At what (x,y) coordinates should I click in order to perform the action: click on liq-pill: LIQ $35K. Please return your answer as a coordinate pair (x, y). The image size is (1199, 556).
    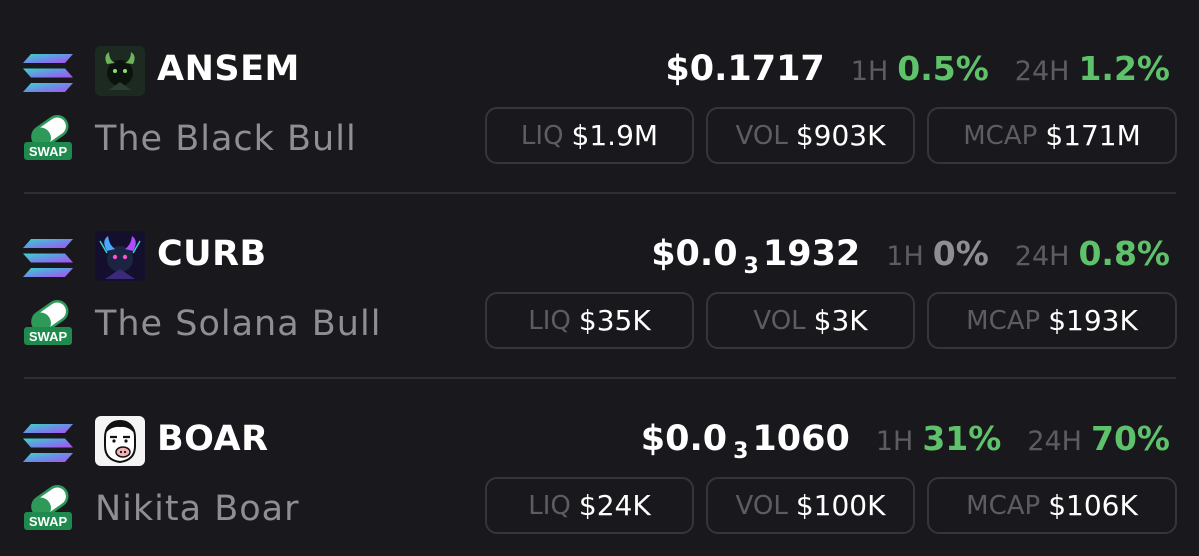
    Looking at the image, I should click on (589, 320).